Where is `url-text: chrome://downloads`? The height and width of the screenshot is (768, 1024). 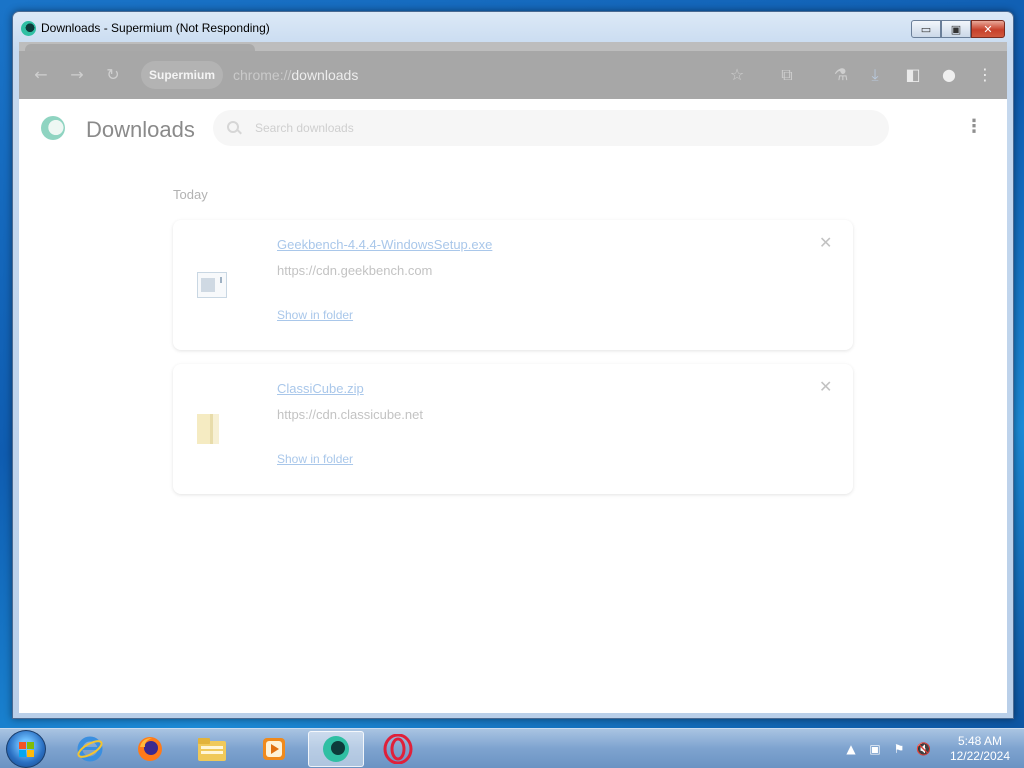
url-text: chrome://downloads is located at coordinates (295, 75).